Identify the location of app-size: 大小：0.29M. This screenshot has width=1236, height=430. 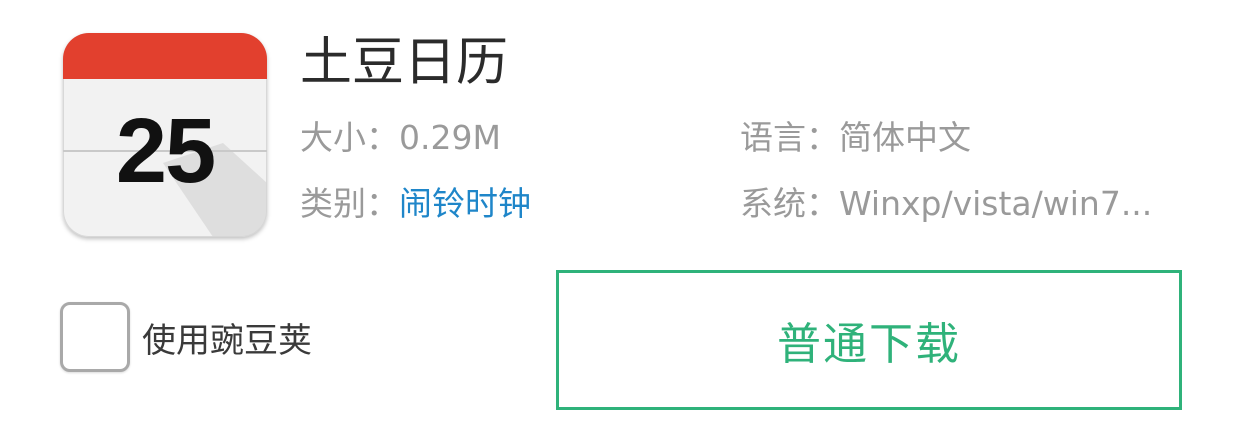
(400, 138).